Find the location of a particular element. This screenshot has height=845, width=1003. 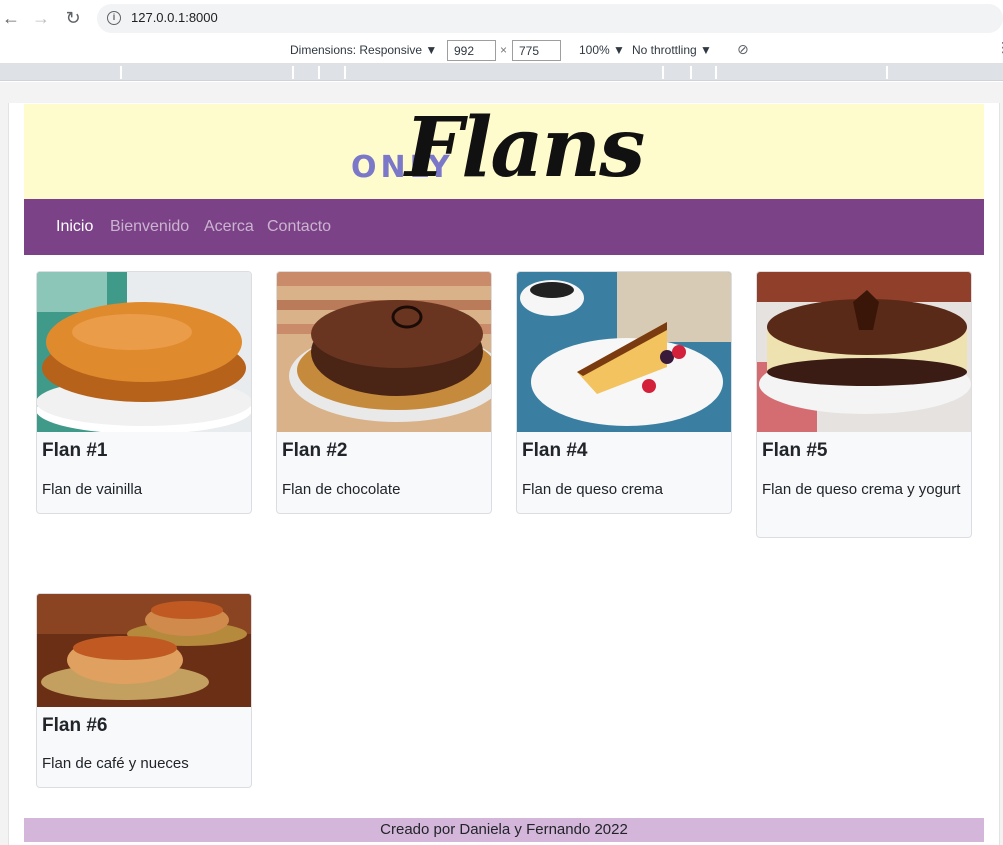

flan-cream-cheese-image is located at coordinates (624, 352).